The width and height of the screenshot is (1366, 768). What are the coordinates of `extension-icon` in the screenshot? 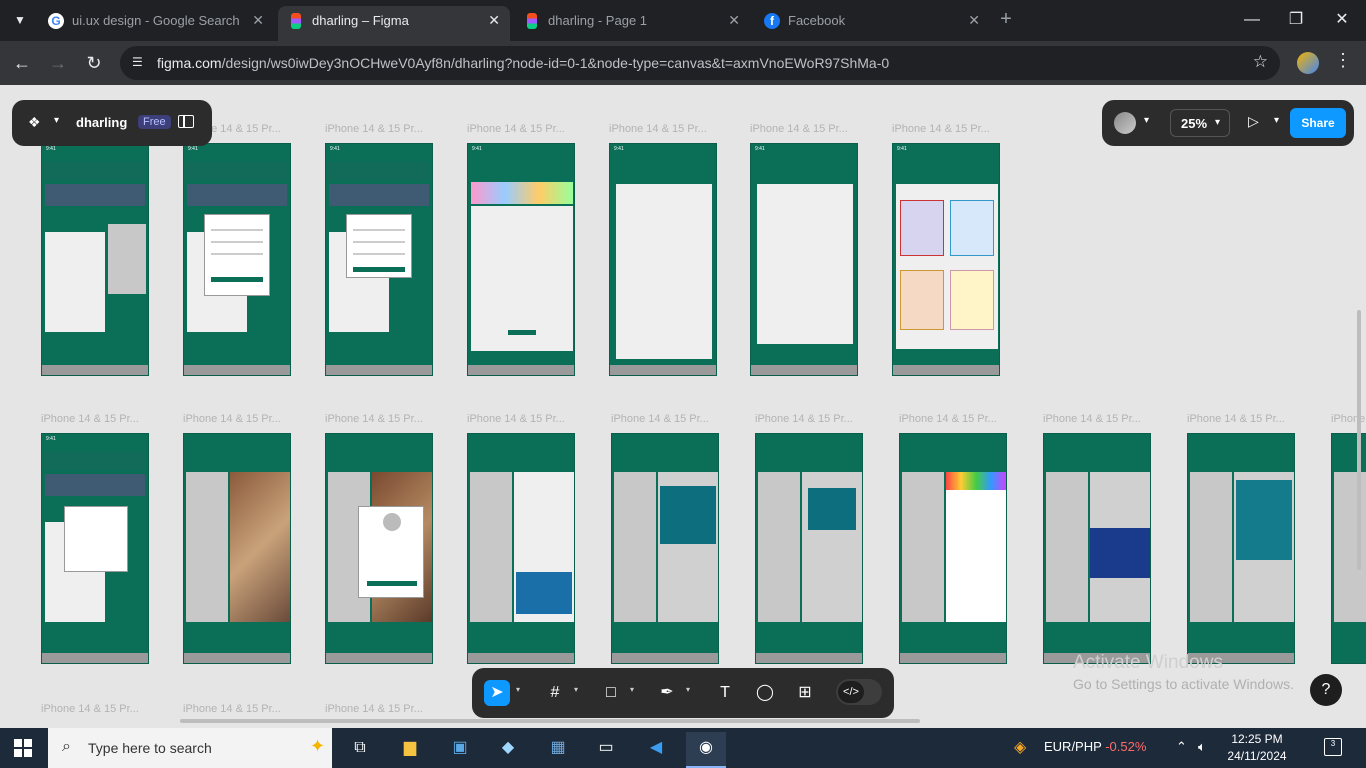 It's located at (1308, 63).